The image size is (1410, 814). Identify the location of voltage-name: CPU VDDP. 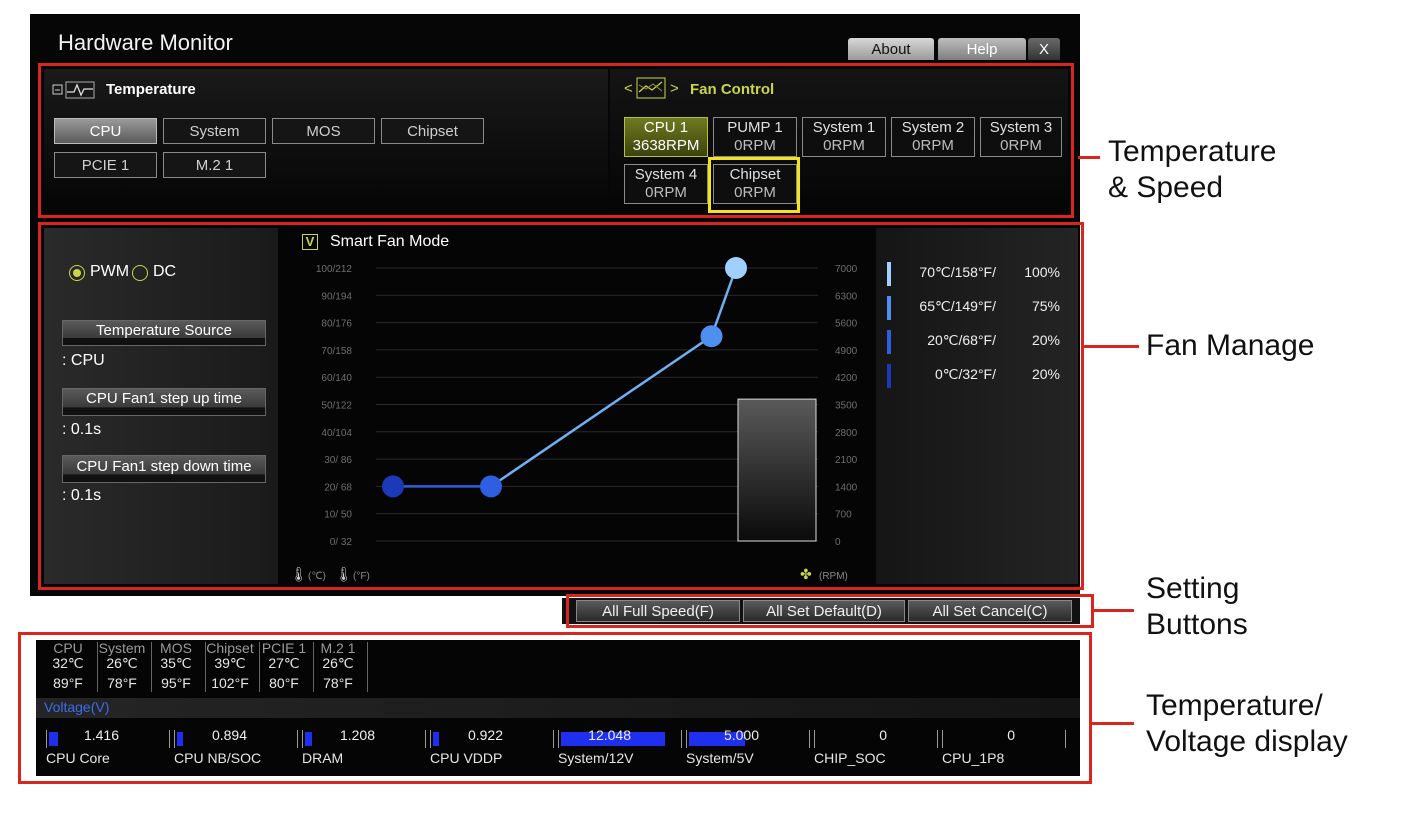
(466, 758).